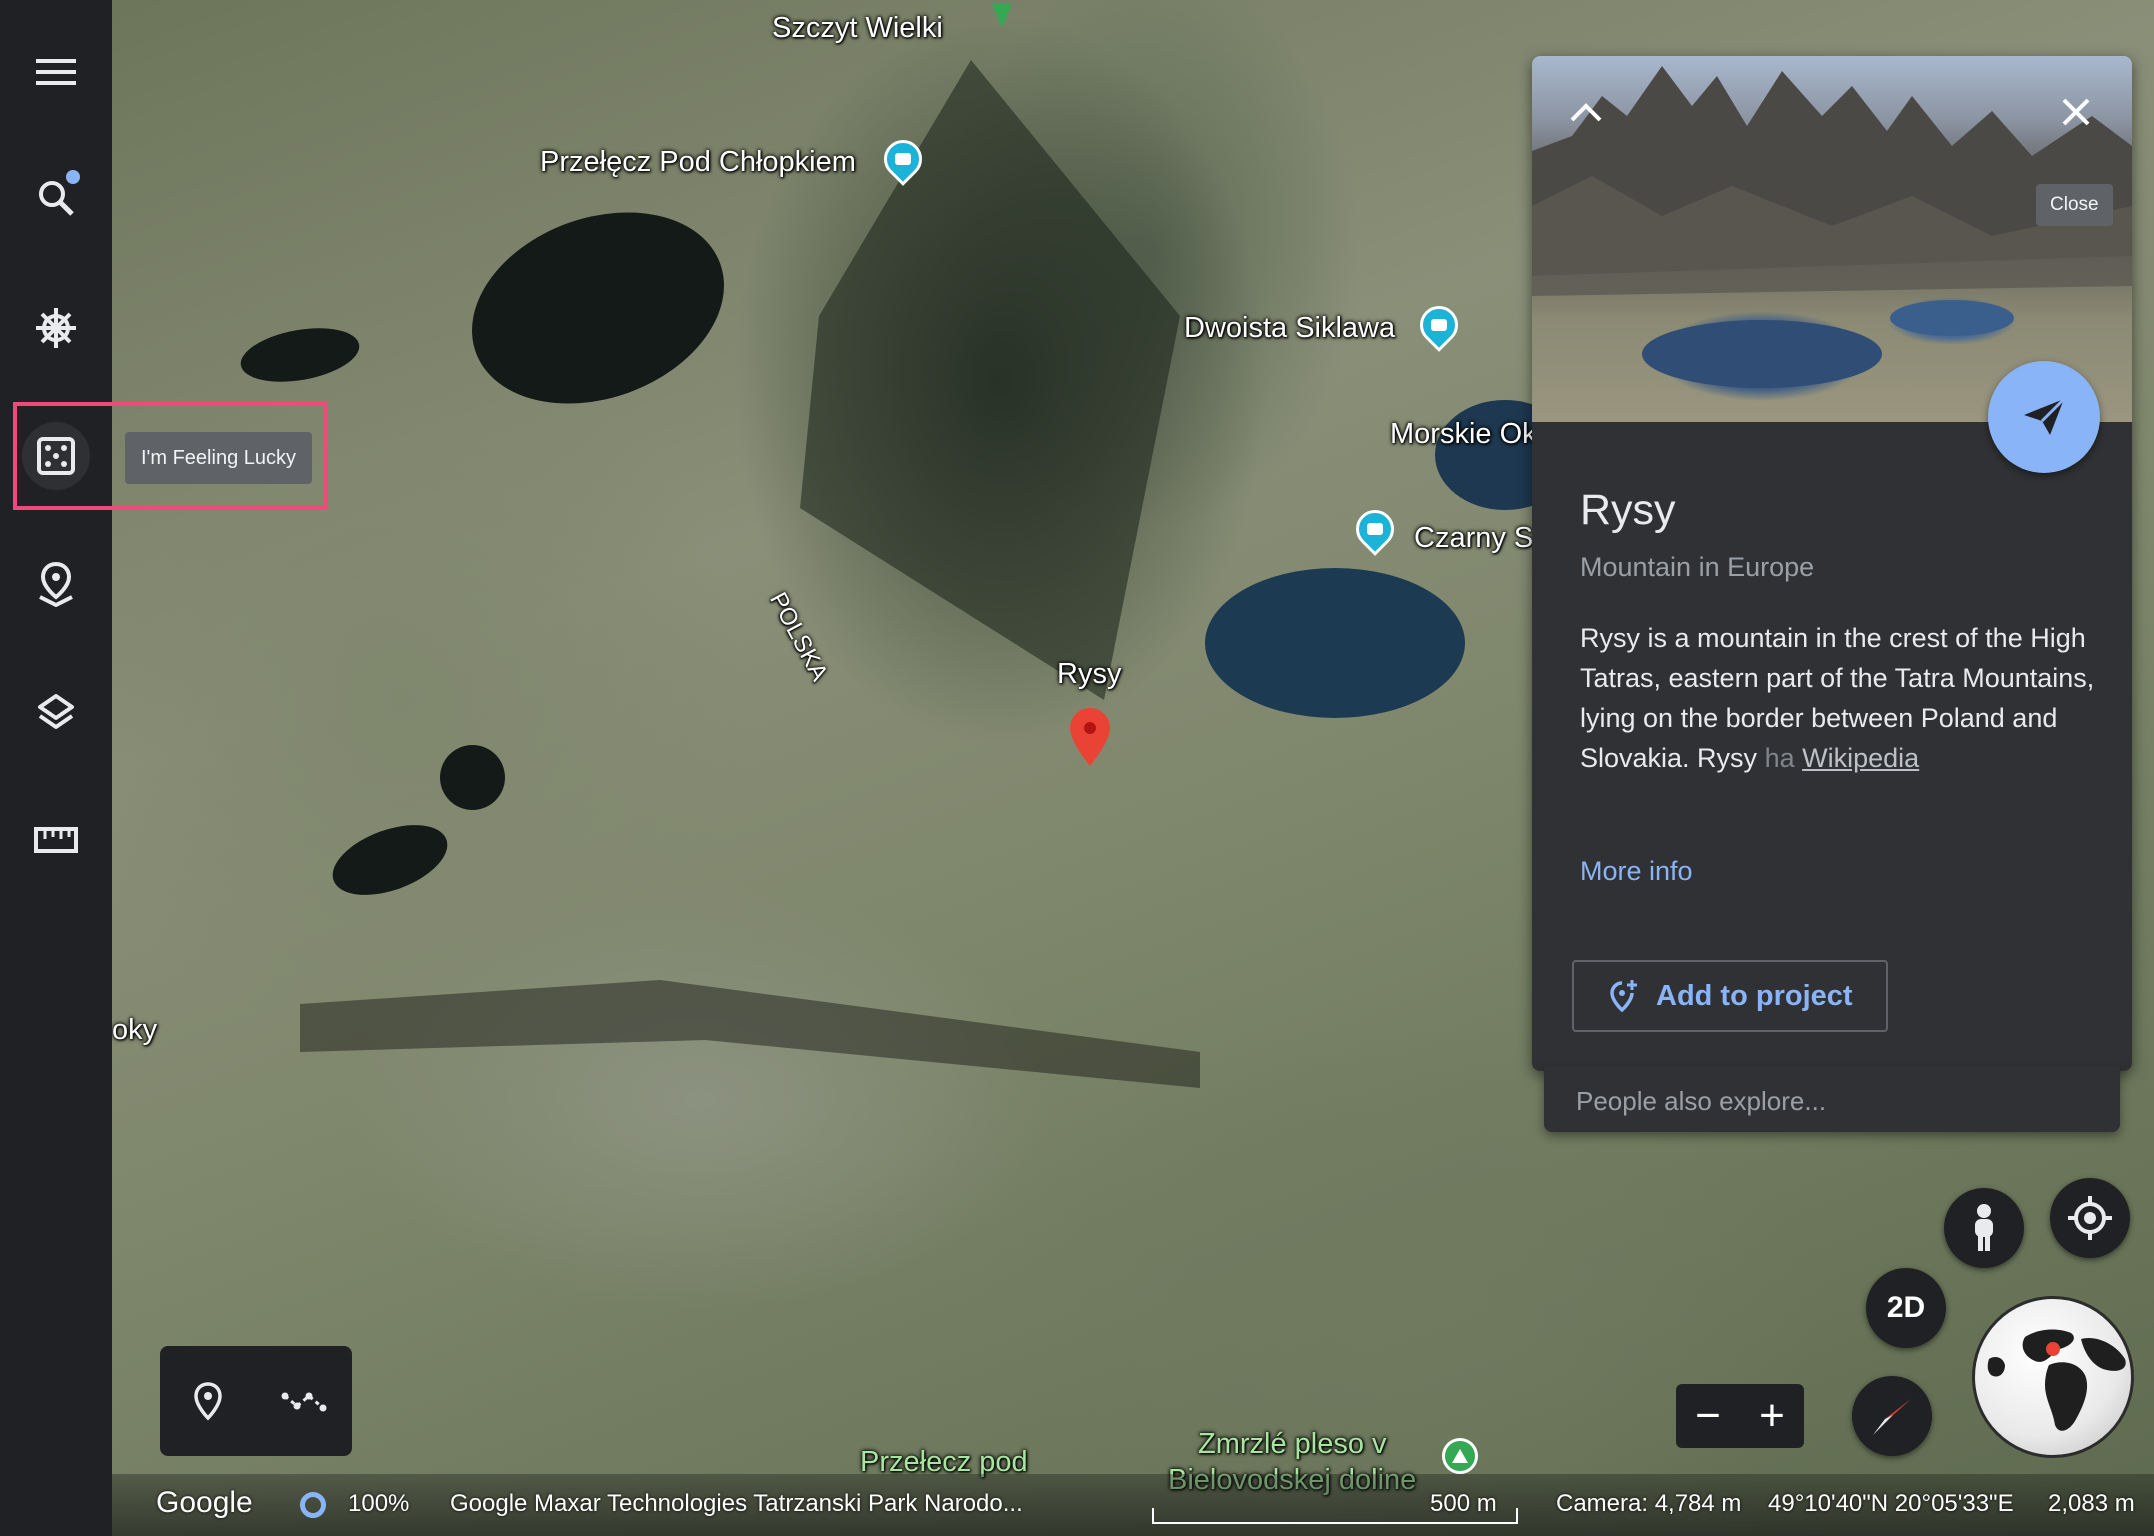 This screenshot has height=1536, width=2154. Describe the element at coordinates (256, 1401) in the screenshot. I see `drawing-tools` at that location.